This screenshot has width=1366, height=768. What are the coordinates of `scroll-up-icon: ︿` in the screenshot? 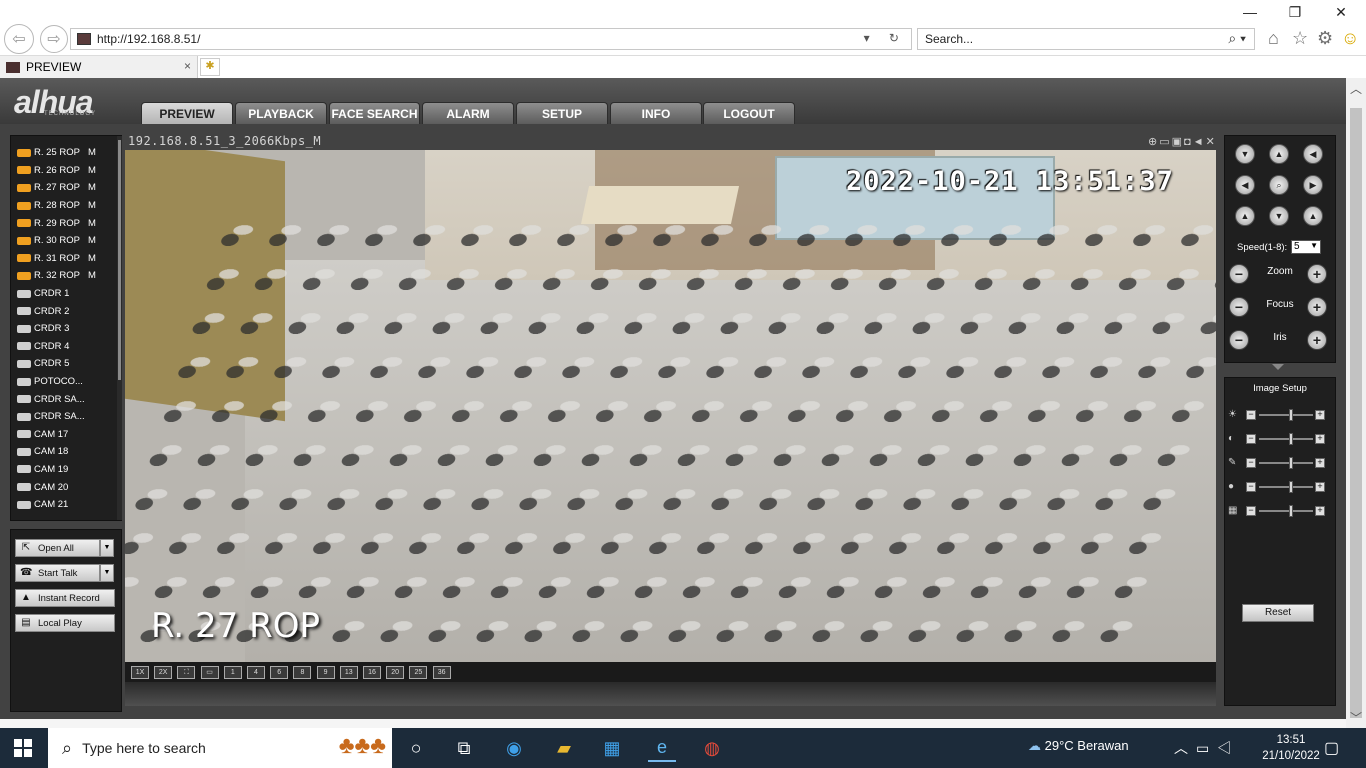 It's located at (1356, 88).